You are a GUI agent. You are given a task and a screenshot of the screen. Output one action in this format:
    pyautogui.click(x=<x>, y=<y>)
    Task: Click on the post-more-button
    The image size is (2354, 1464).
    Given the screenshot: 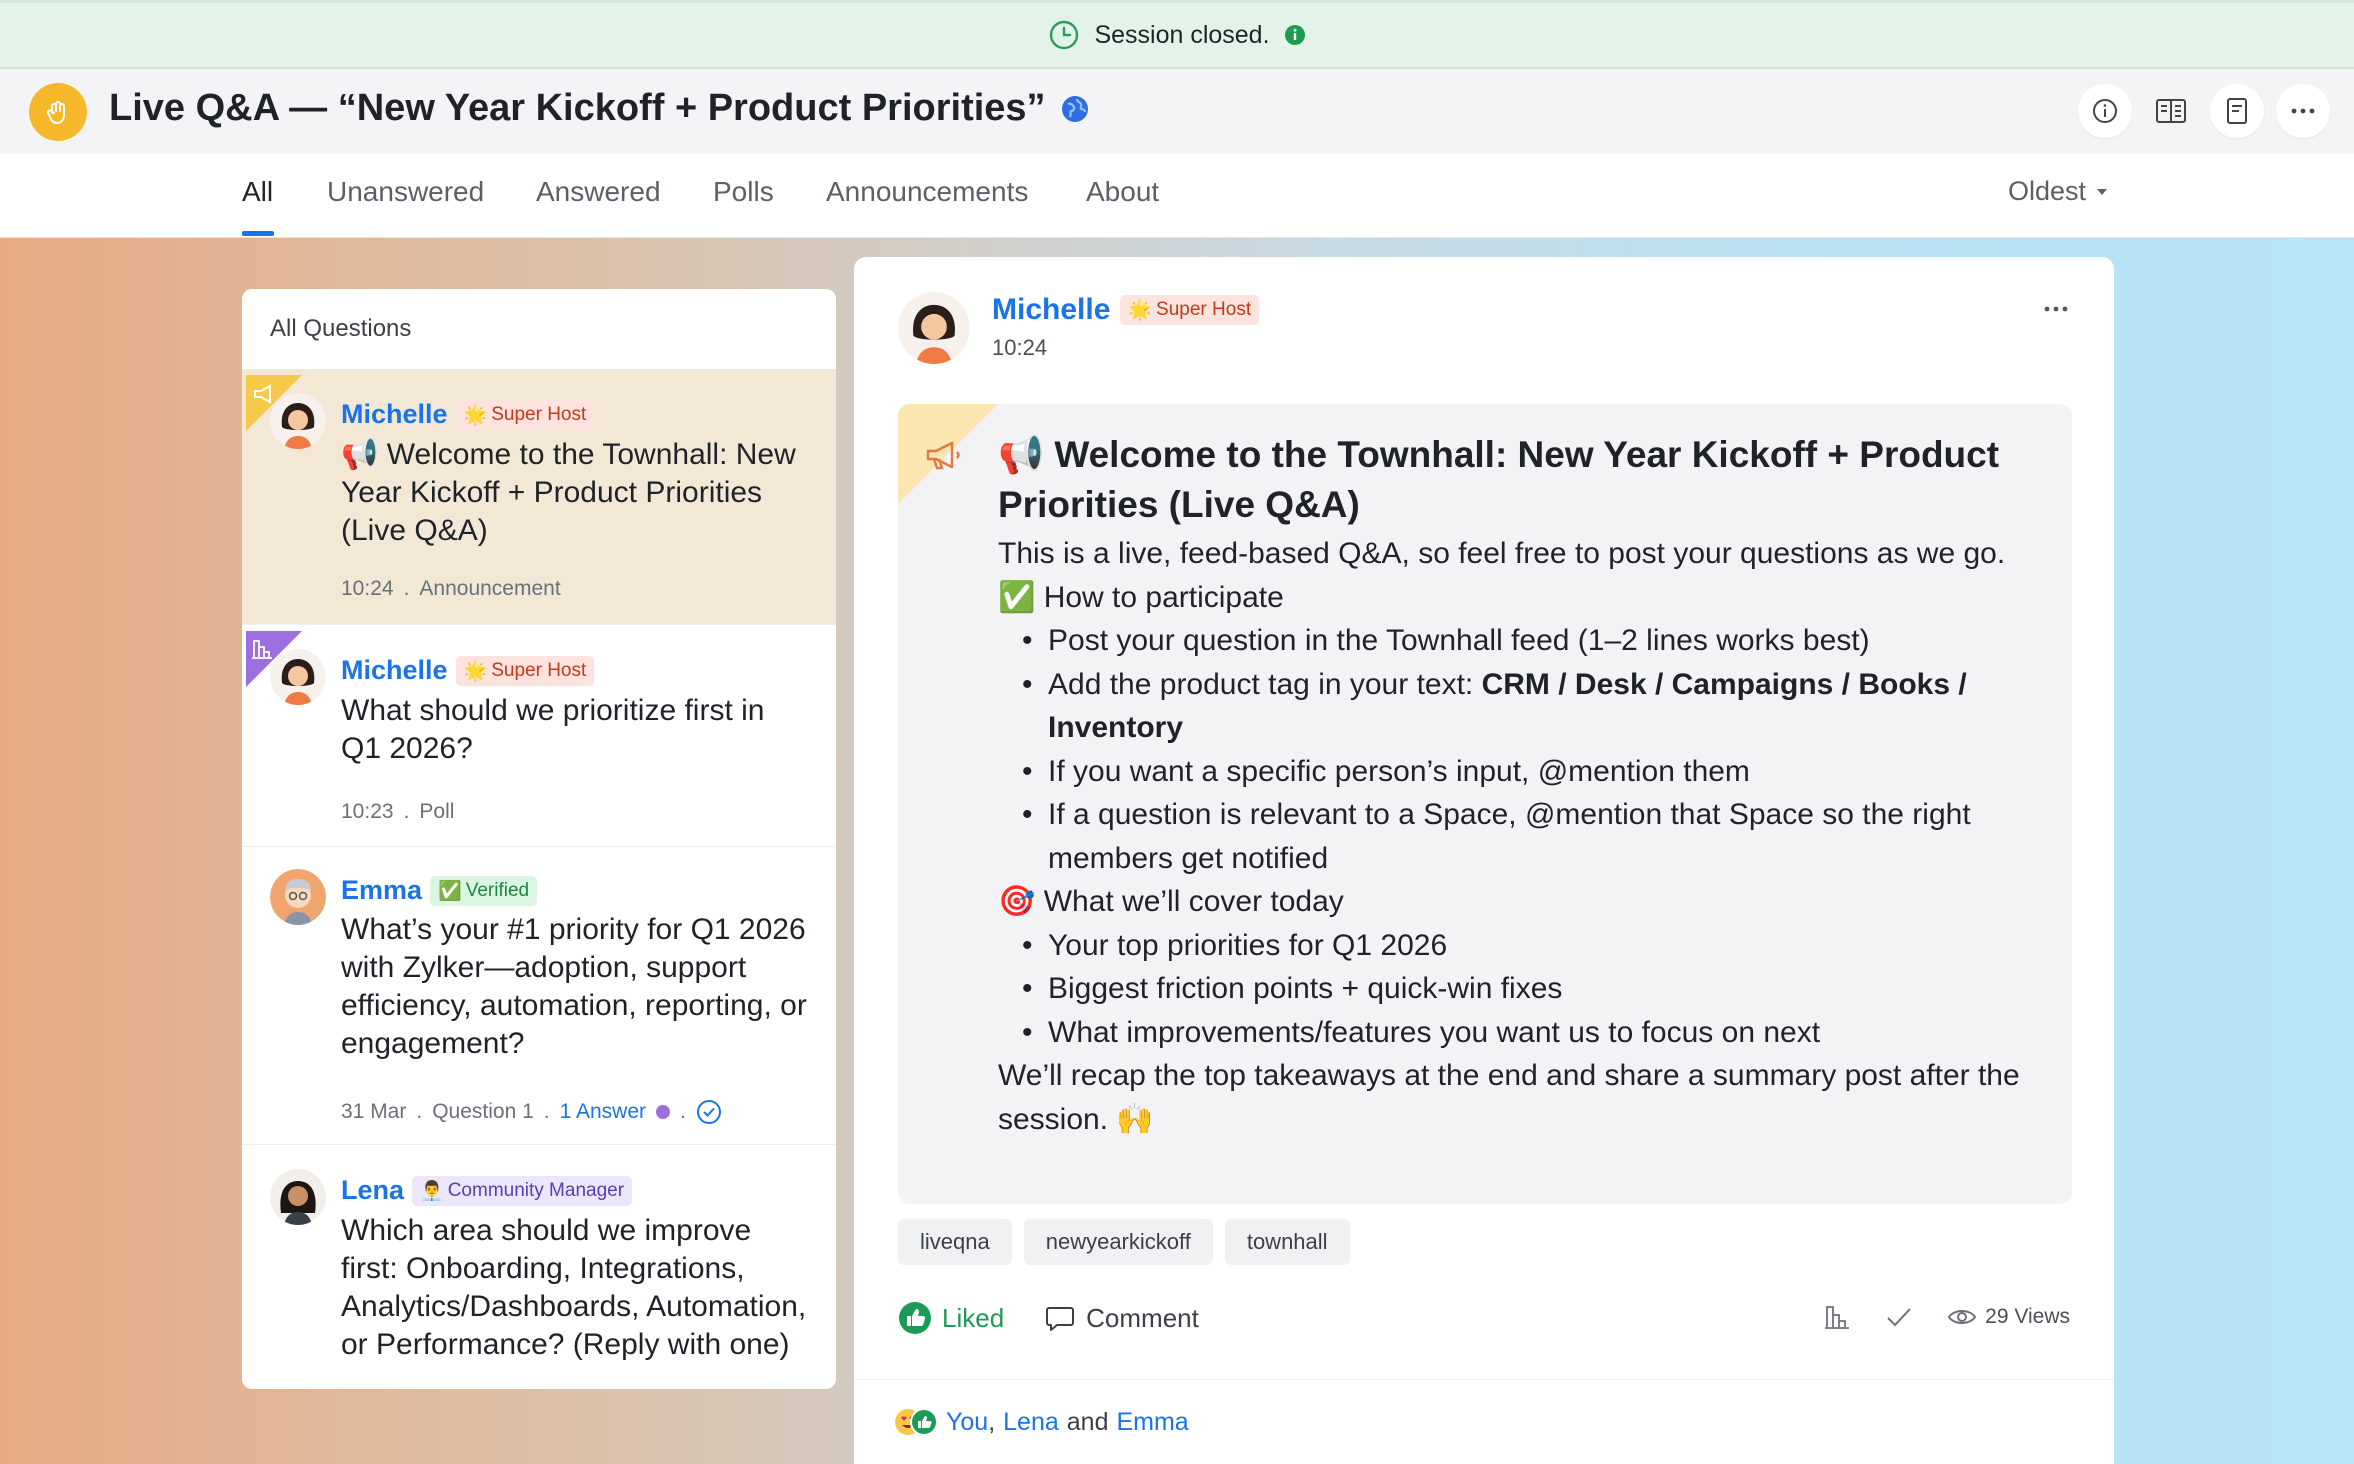 What is the action you would take?
    pyautogui.click(x=2056, y=309)
    